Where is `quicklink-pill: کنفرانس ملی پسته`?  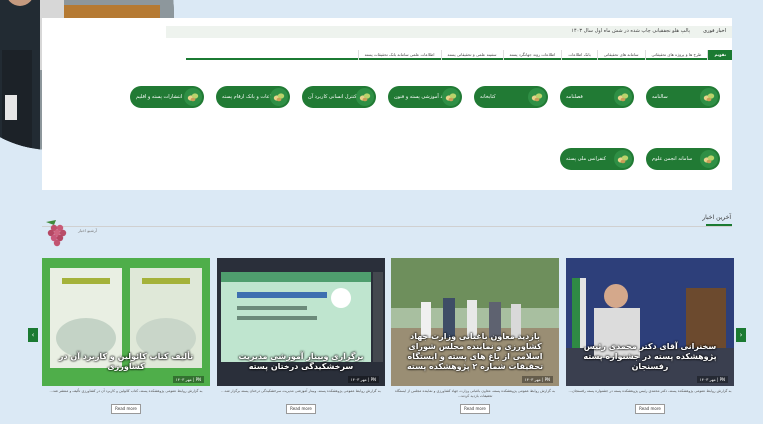
quicklink-pill: کنفرانس ملی پسته is located at coordinates (597, 159).